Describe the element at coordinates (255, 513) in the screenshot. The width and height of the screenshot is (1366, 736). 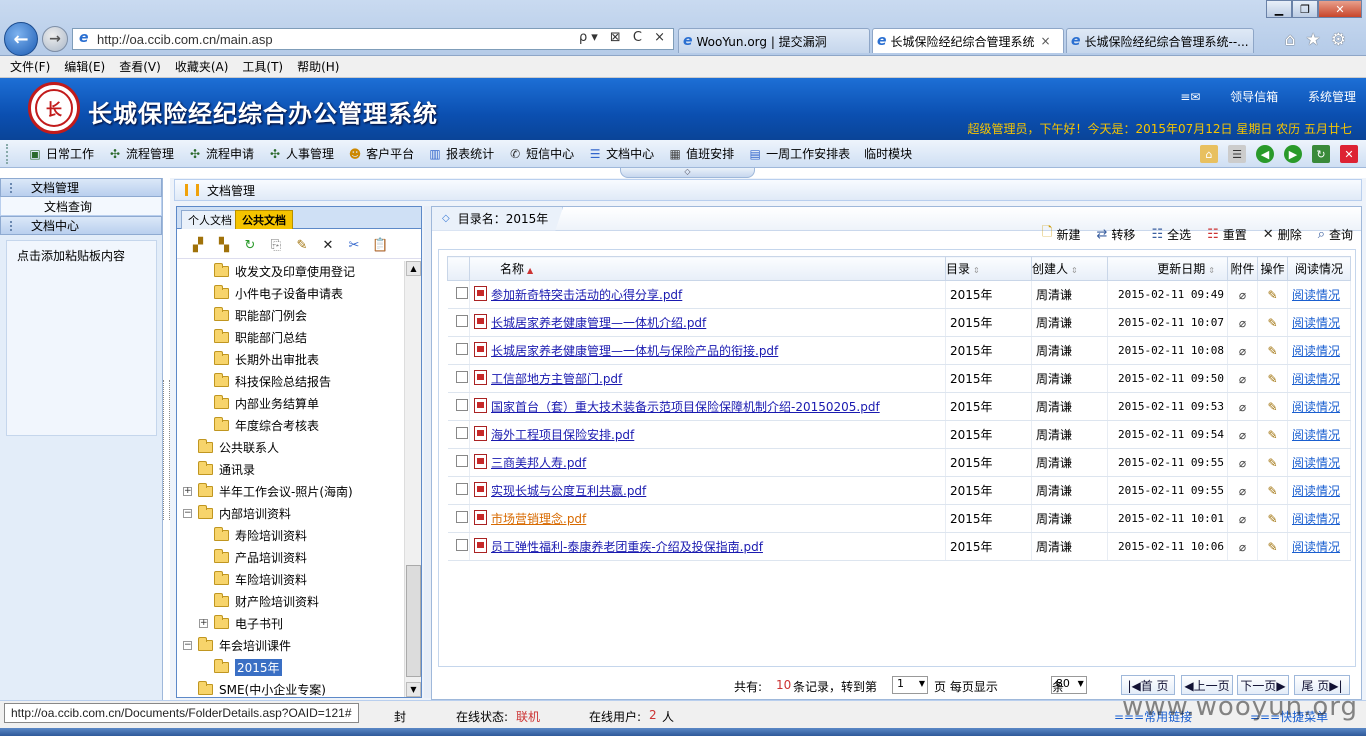
I see `tree-folder-label: 内部培训资料` at that location.